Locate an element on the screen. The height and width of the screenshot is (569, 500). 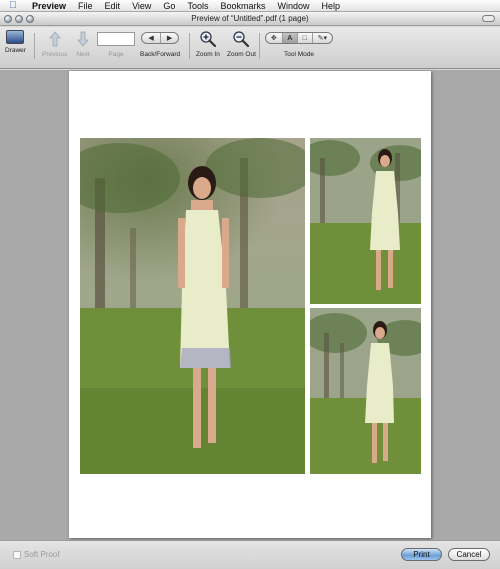
menu-view: View is located at coordinates (141, 6).